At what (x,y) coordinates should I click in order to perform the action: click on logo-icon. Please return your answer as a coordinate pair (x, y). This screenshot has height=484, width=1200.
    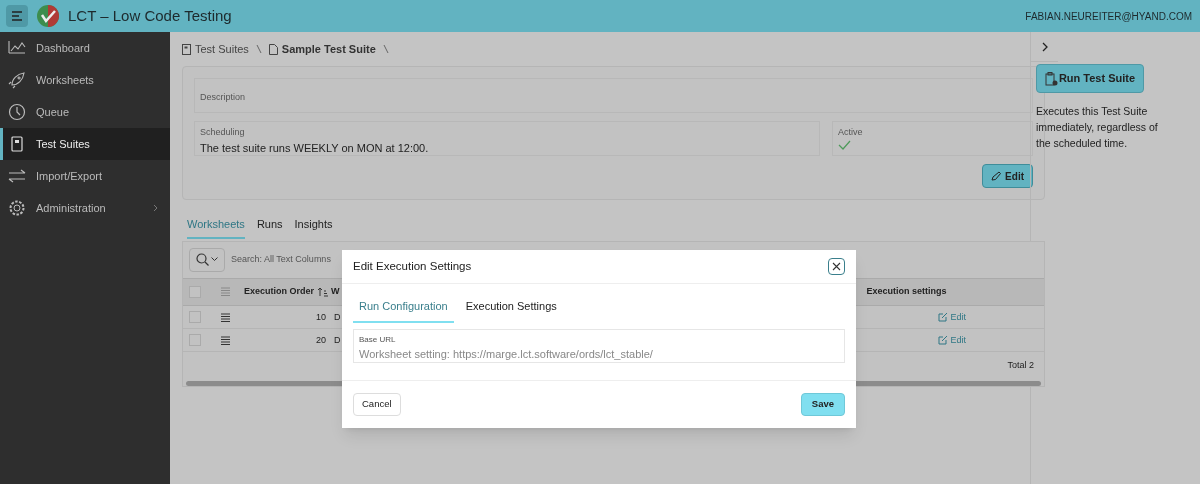
    Looking at the image, I should click on (48, 16).